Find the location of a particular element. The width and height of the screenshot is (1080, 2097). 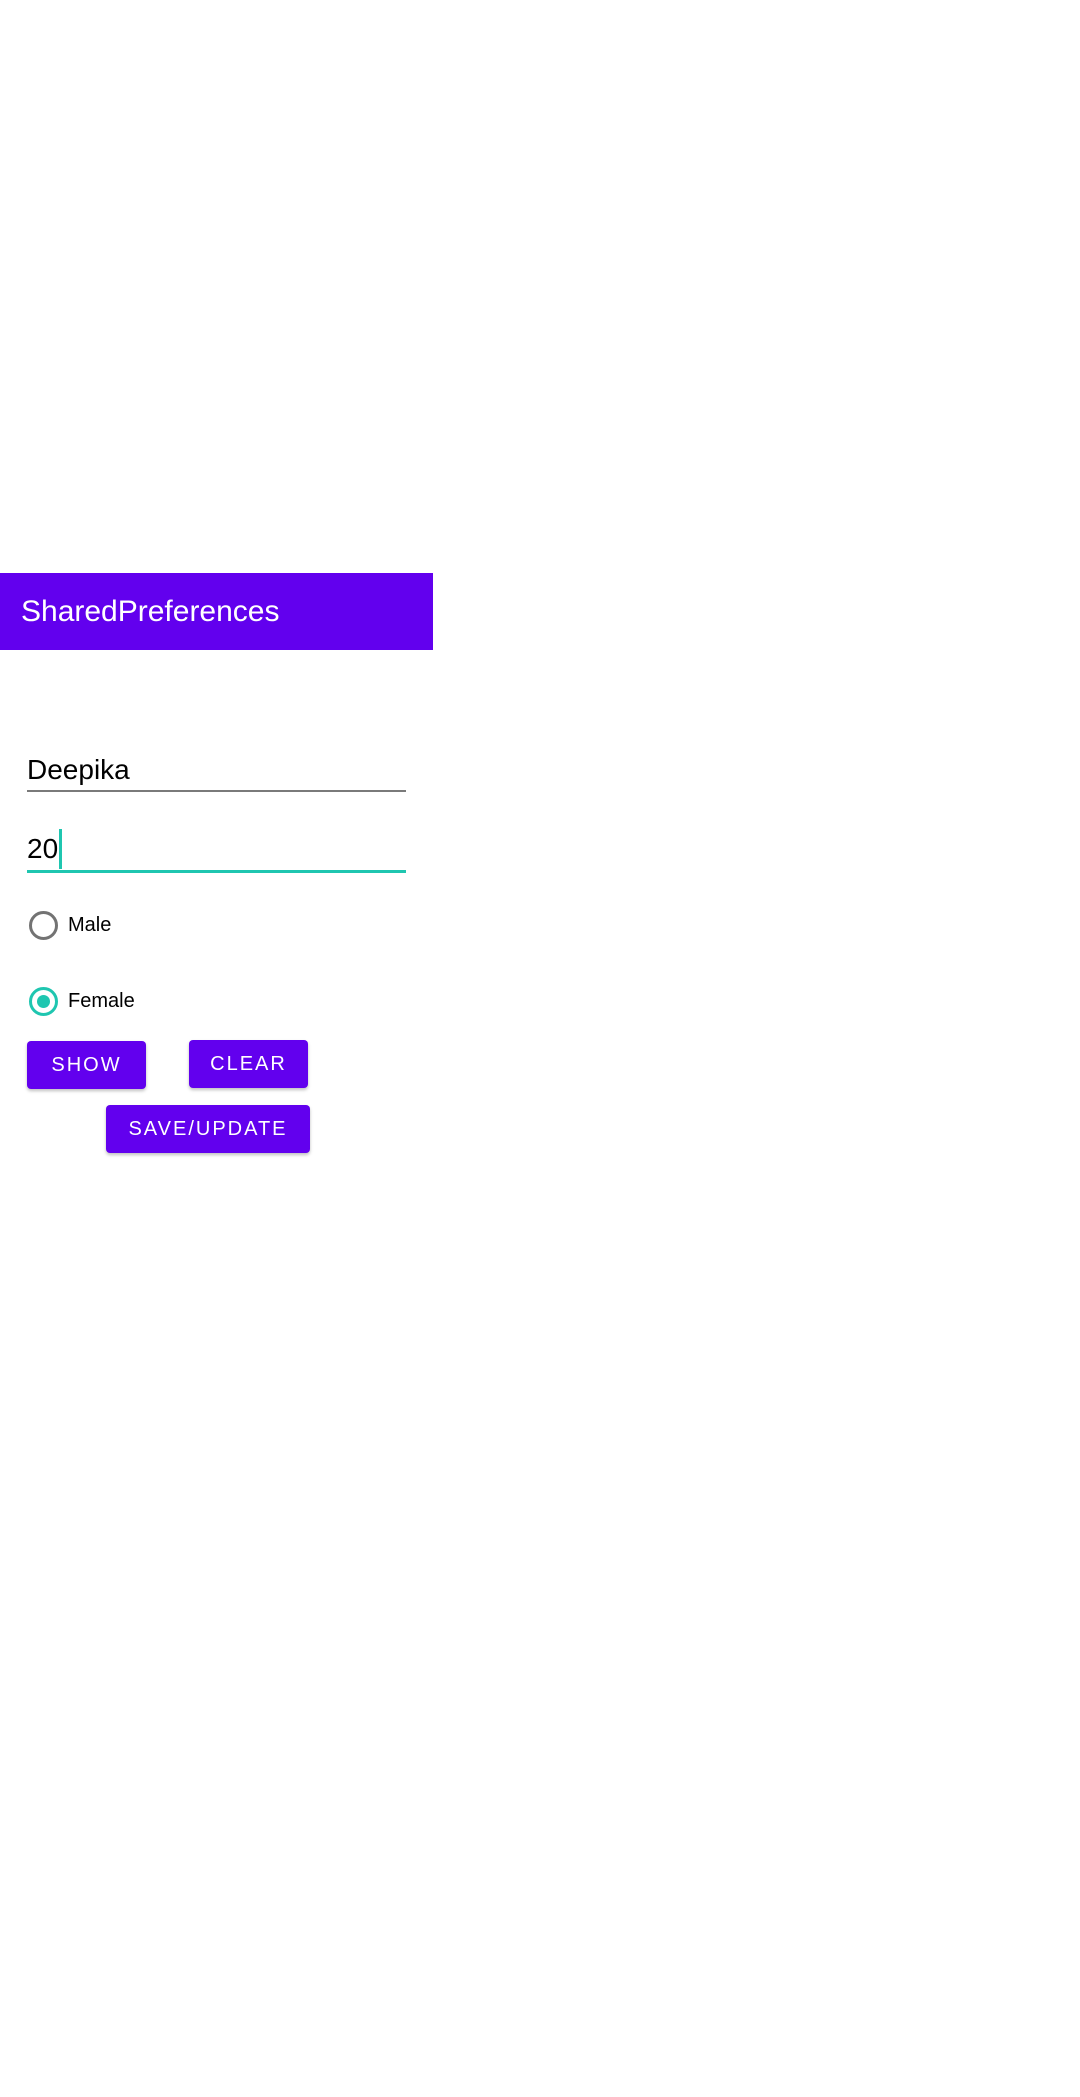

show-button: SHOW is located at coordinates (86, 1065).